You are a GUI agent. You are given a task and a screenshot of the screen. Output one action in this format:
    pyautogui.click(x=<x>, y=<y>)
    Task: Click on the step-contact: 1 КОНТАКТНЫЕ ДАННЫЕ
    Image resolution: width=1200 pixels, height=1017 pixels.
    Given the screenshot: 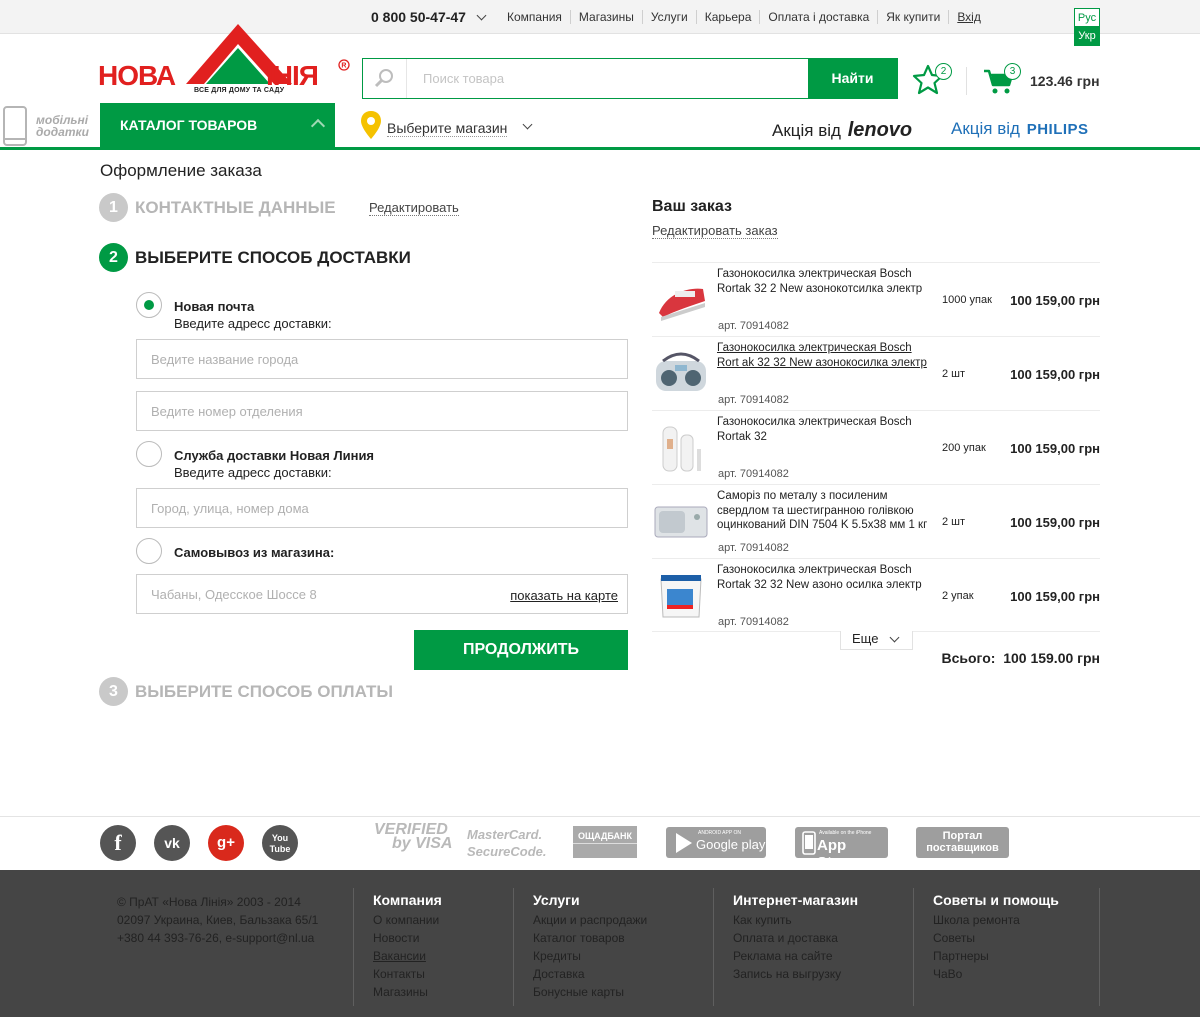 What is the action you would take?
    pyautogui.click(x=217, y=207)
    